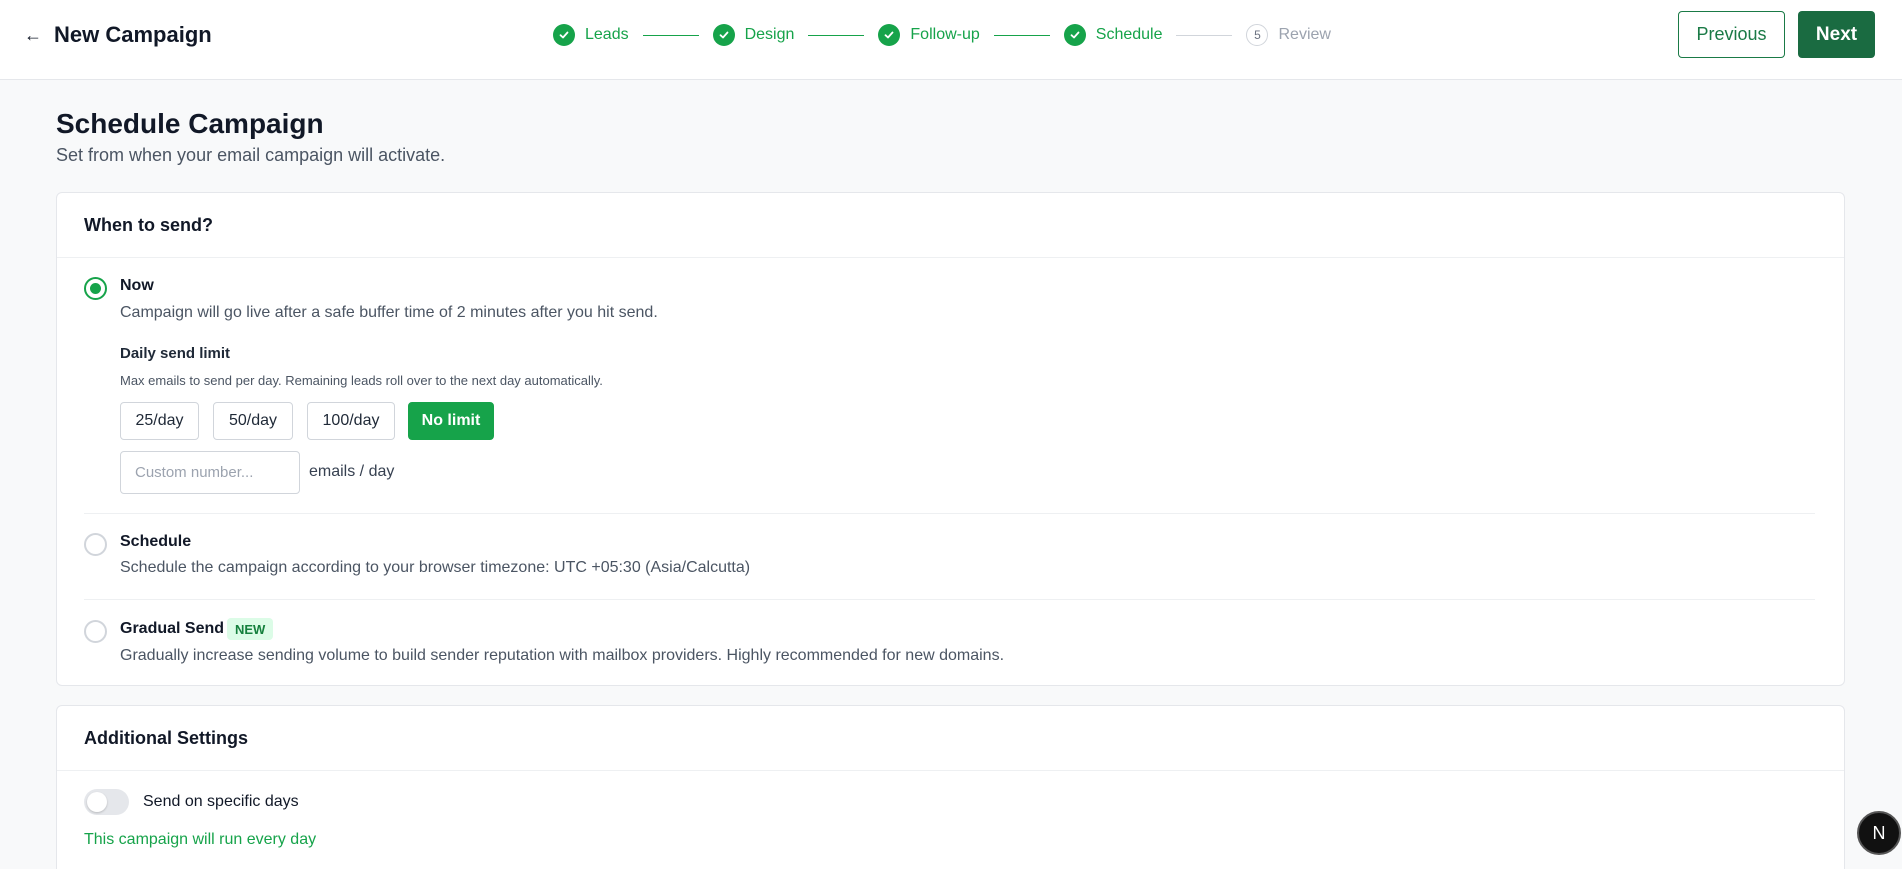 This screenshot has height=869, width=1902. I want to click on chip-50-day: 50/day, so click(253, 421).